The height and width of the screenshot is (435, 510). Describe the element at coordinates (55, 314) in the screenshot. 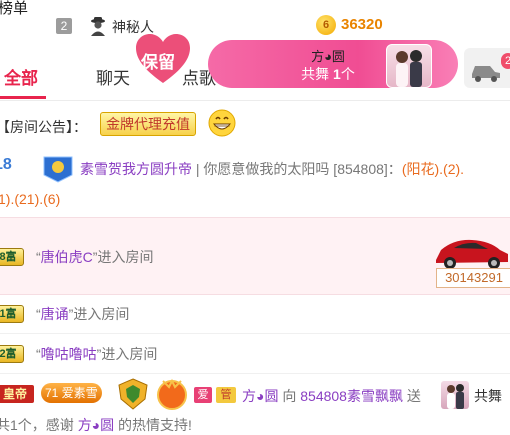

I see `user-name: 唐诵` at that location.